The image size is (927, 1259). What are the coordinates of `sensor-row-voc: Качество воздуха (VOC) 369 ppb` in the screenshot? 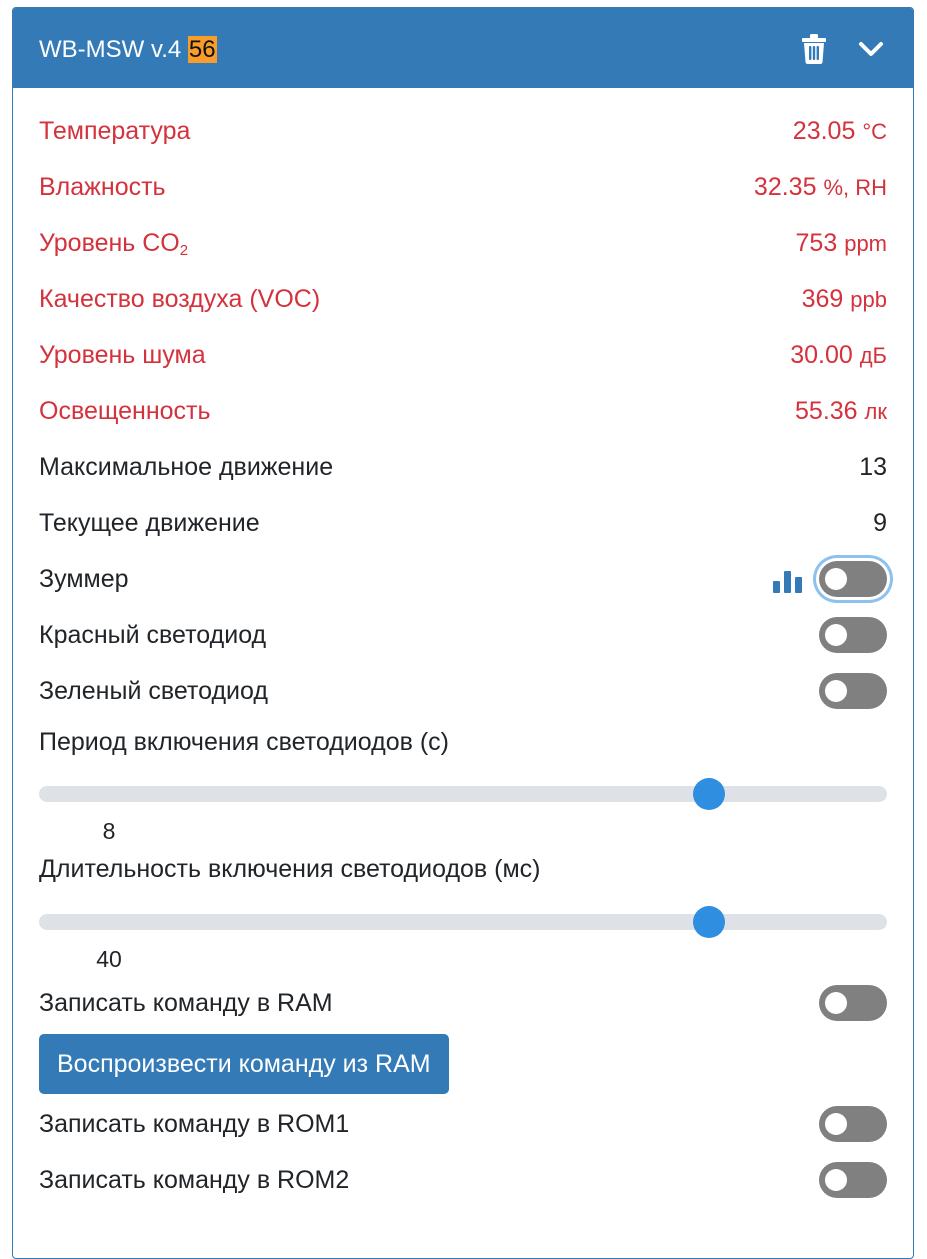 It's located at (463, 299).